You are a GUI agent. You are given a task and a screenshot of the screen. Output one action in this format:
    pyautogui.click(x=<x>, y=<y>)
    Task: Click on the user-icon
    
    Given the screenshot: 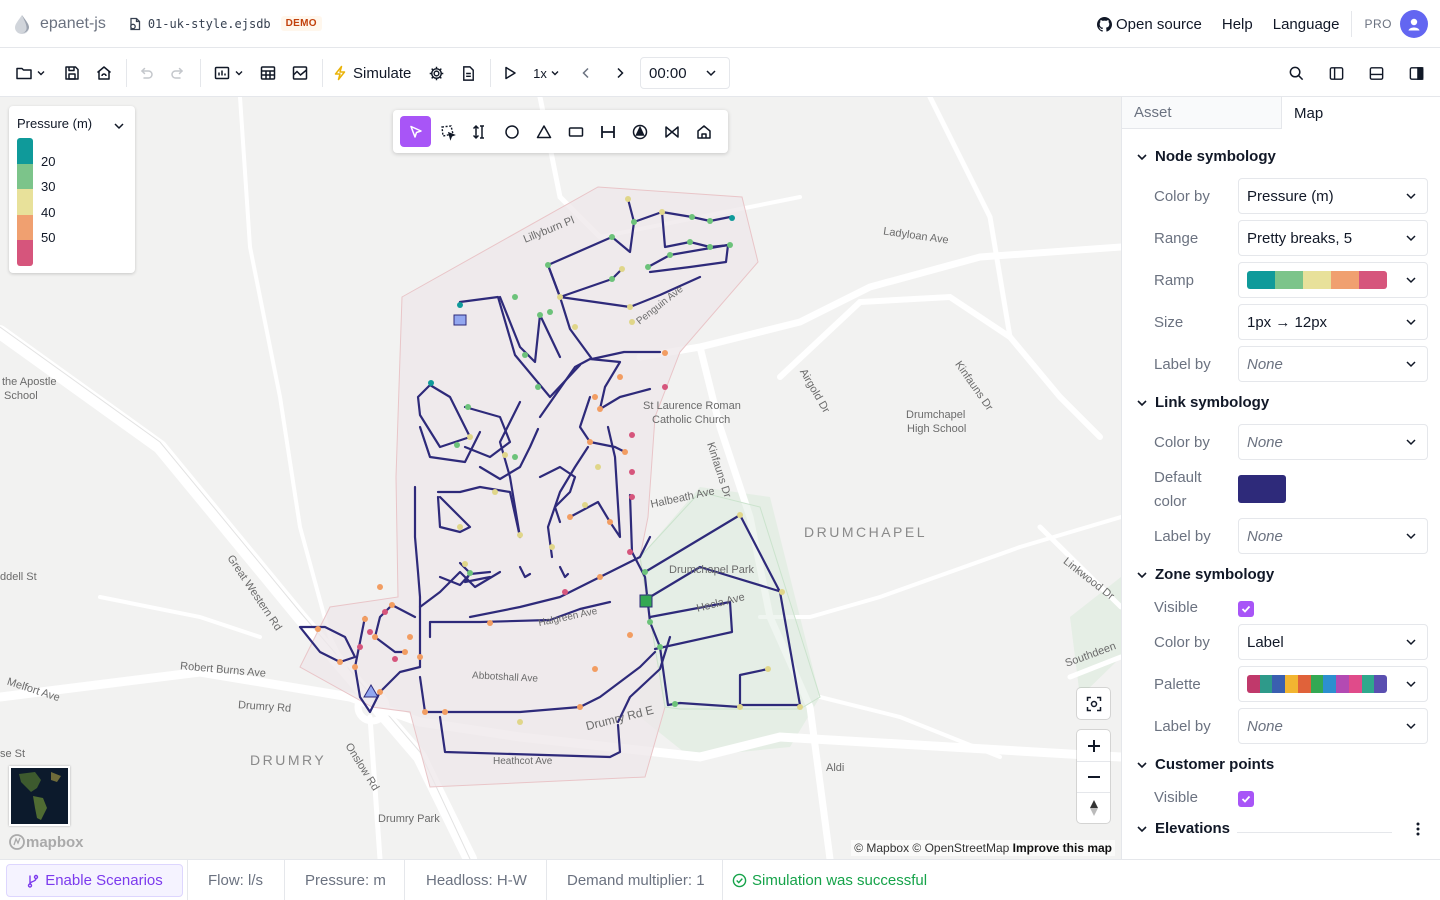 What is the action you would take?
    pyautogui.click(x=1414, y=24)
    